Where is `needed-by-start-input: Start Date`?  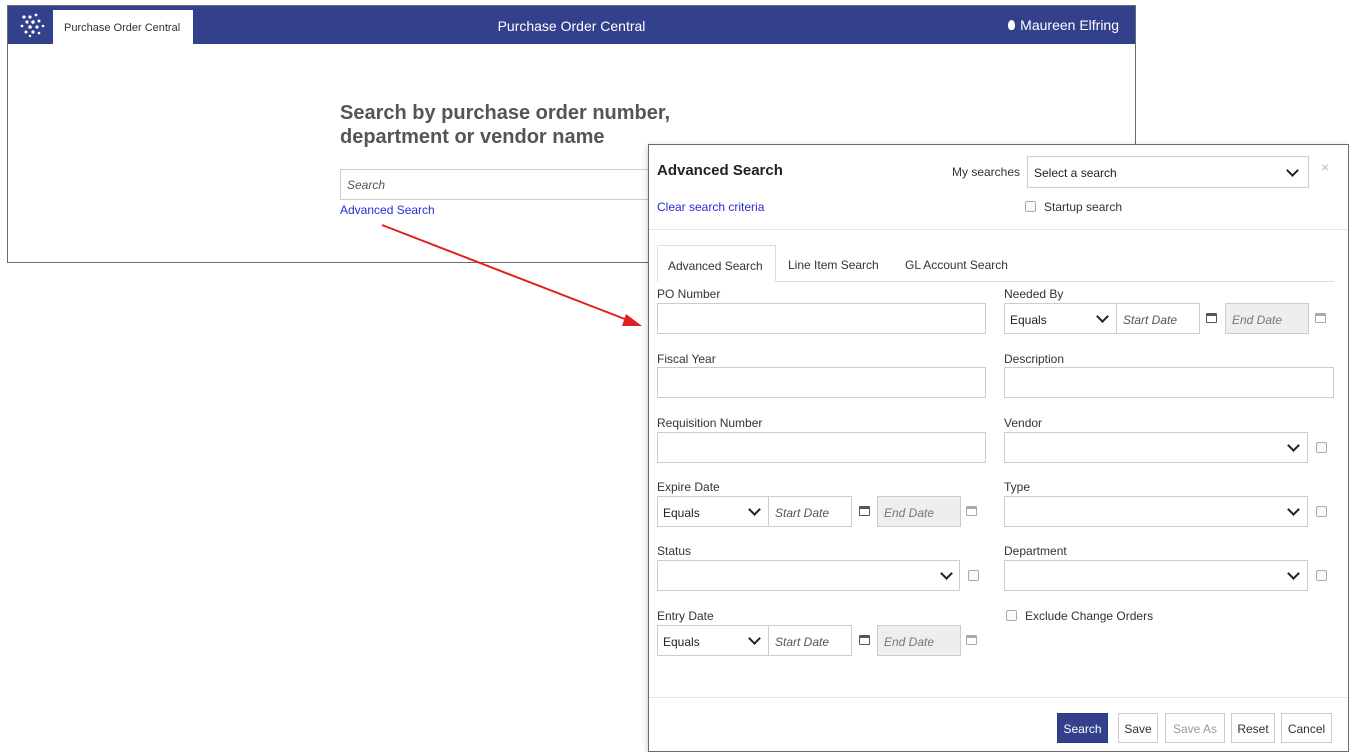
needed-by-start-input: Start Date is located at coordinates (1158, 318).